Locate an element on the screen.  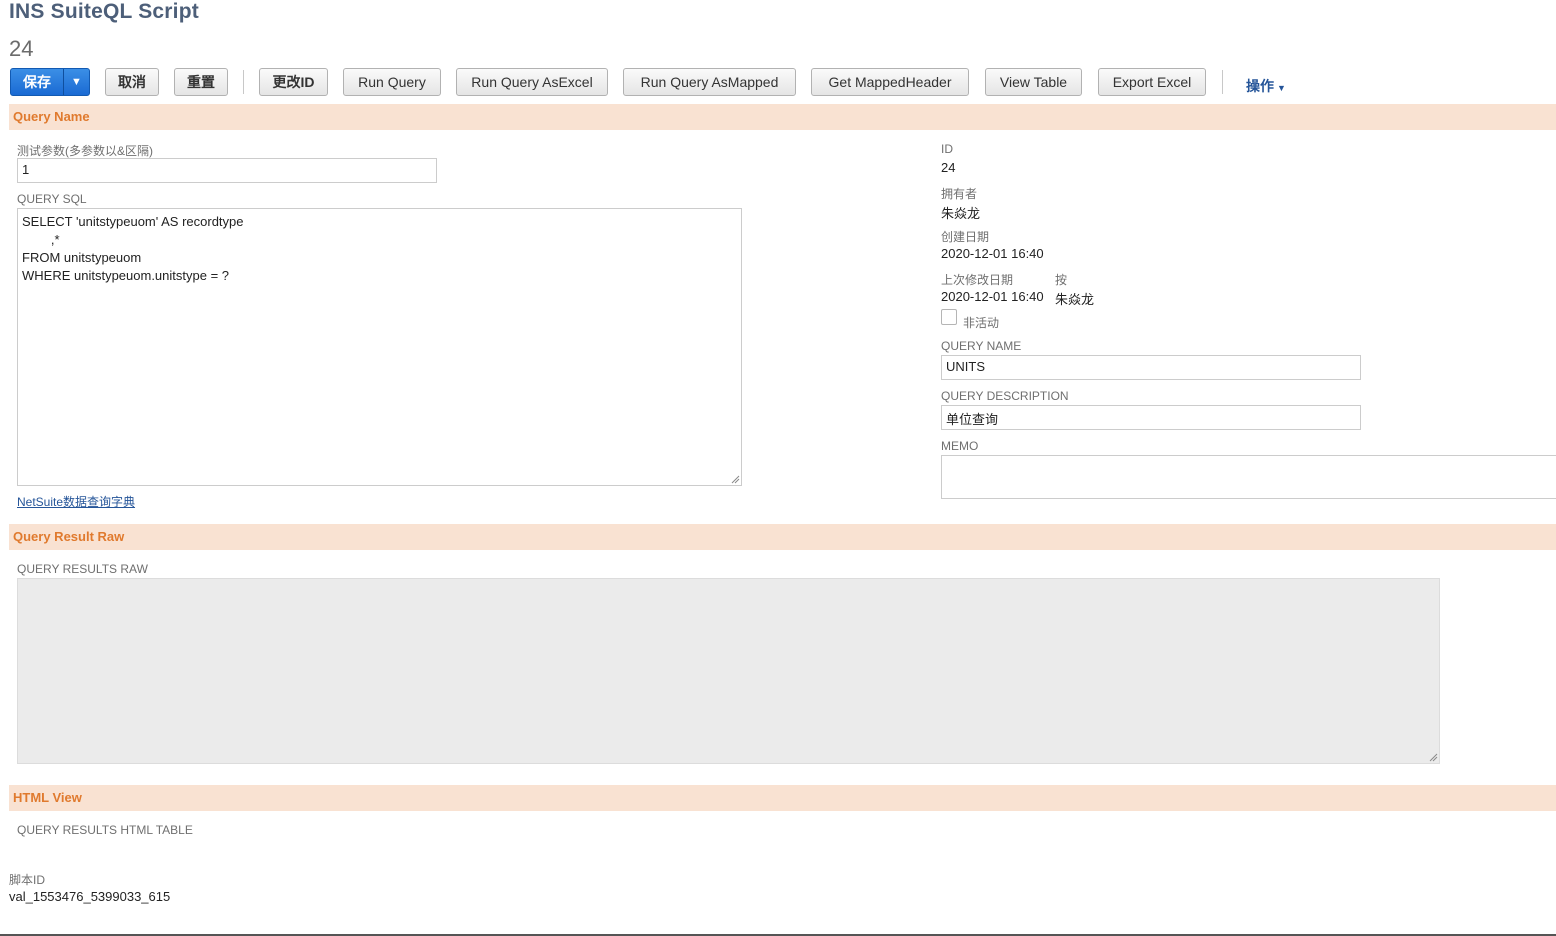
save-button-group: 保存 ▼ is located at coordinates (50, 82).